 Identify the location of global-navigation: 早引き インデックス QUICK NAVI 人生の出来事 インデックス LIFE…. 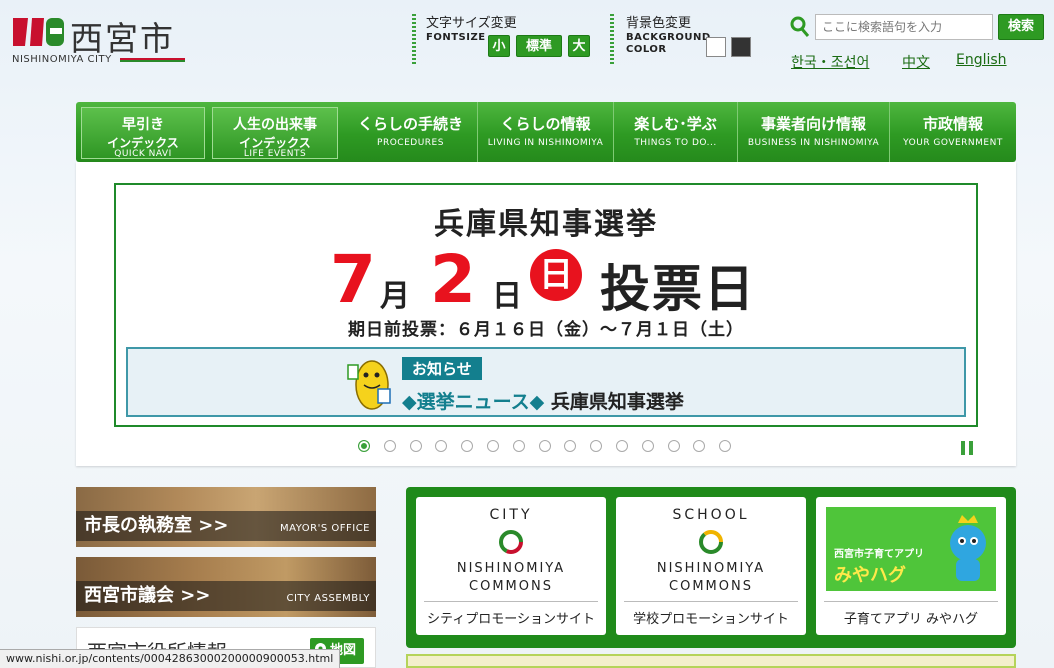
(546, 132).